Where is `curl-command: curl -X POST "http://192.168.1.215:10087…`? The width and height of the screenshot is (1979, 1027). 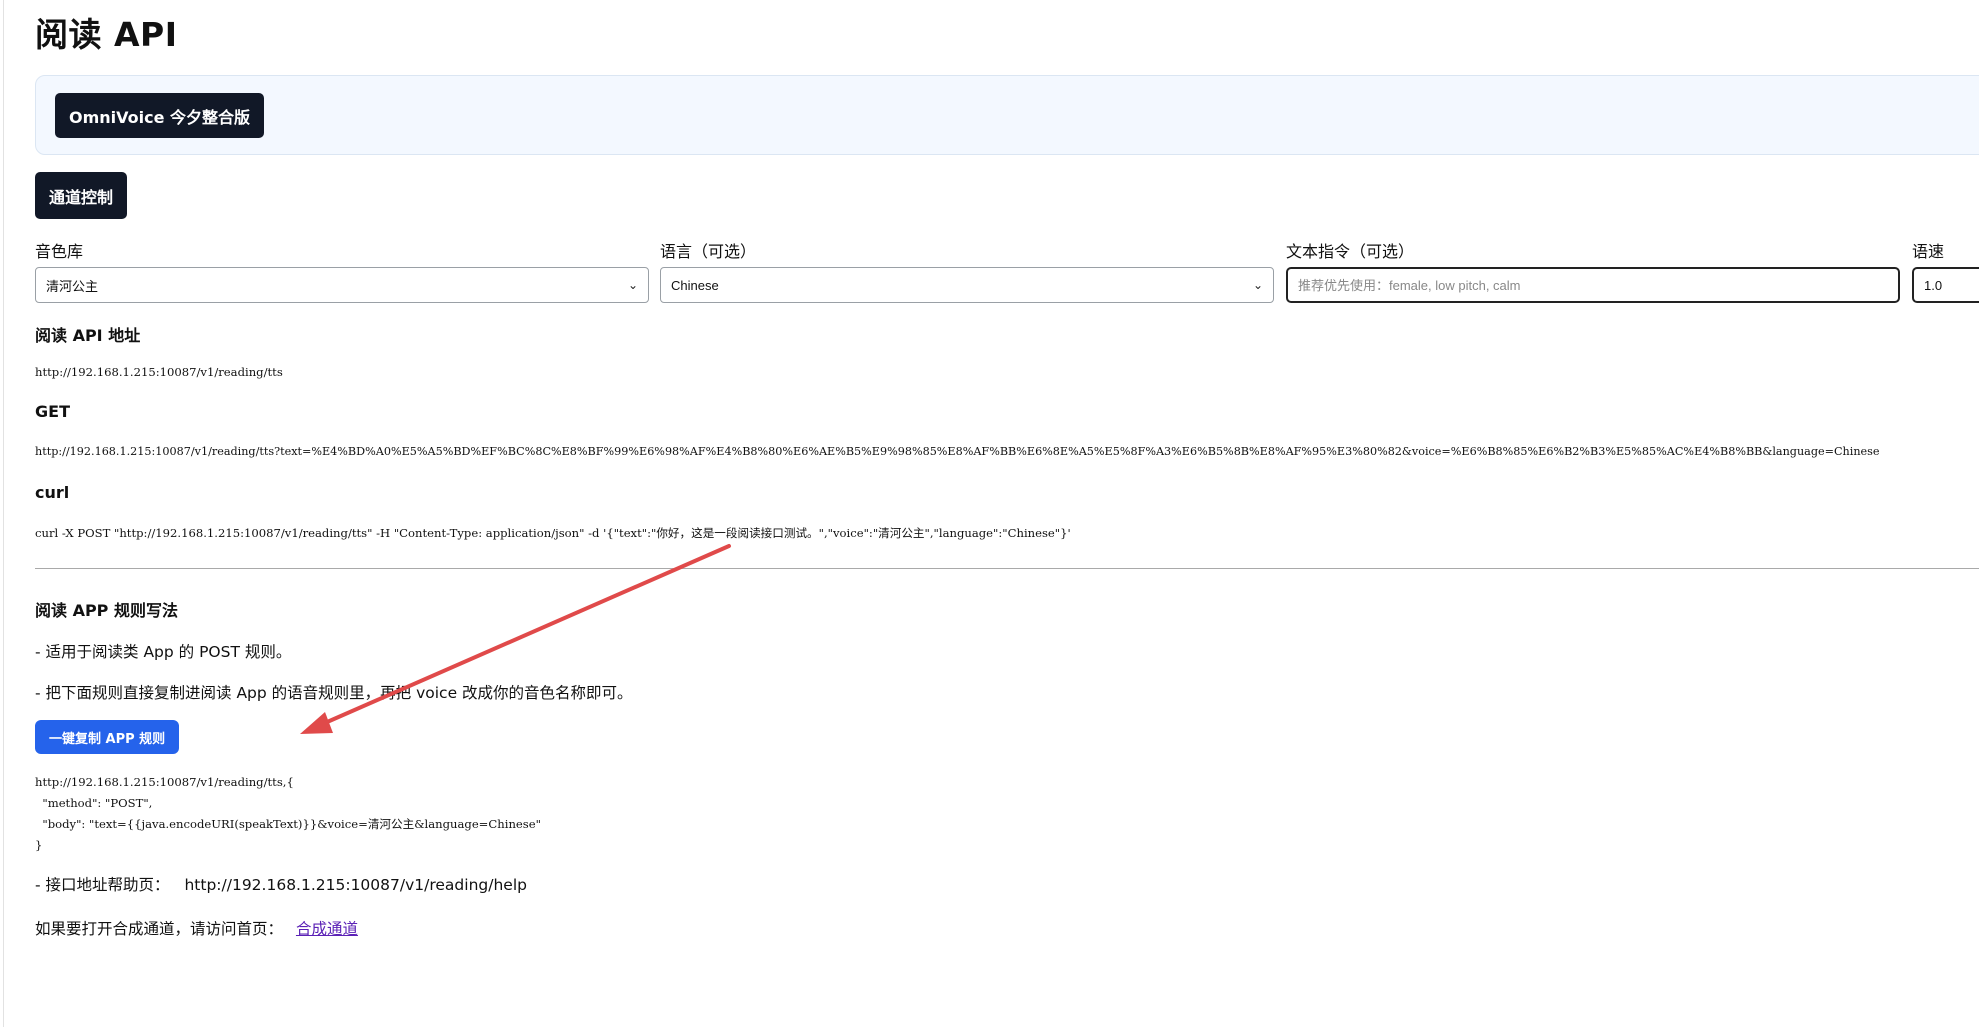 curl-command: curl -X POST "http://192.168.1.215:10087… is located at coordinates (553, 533).